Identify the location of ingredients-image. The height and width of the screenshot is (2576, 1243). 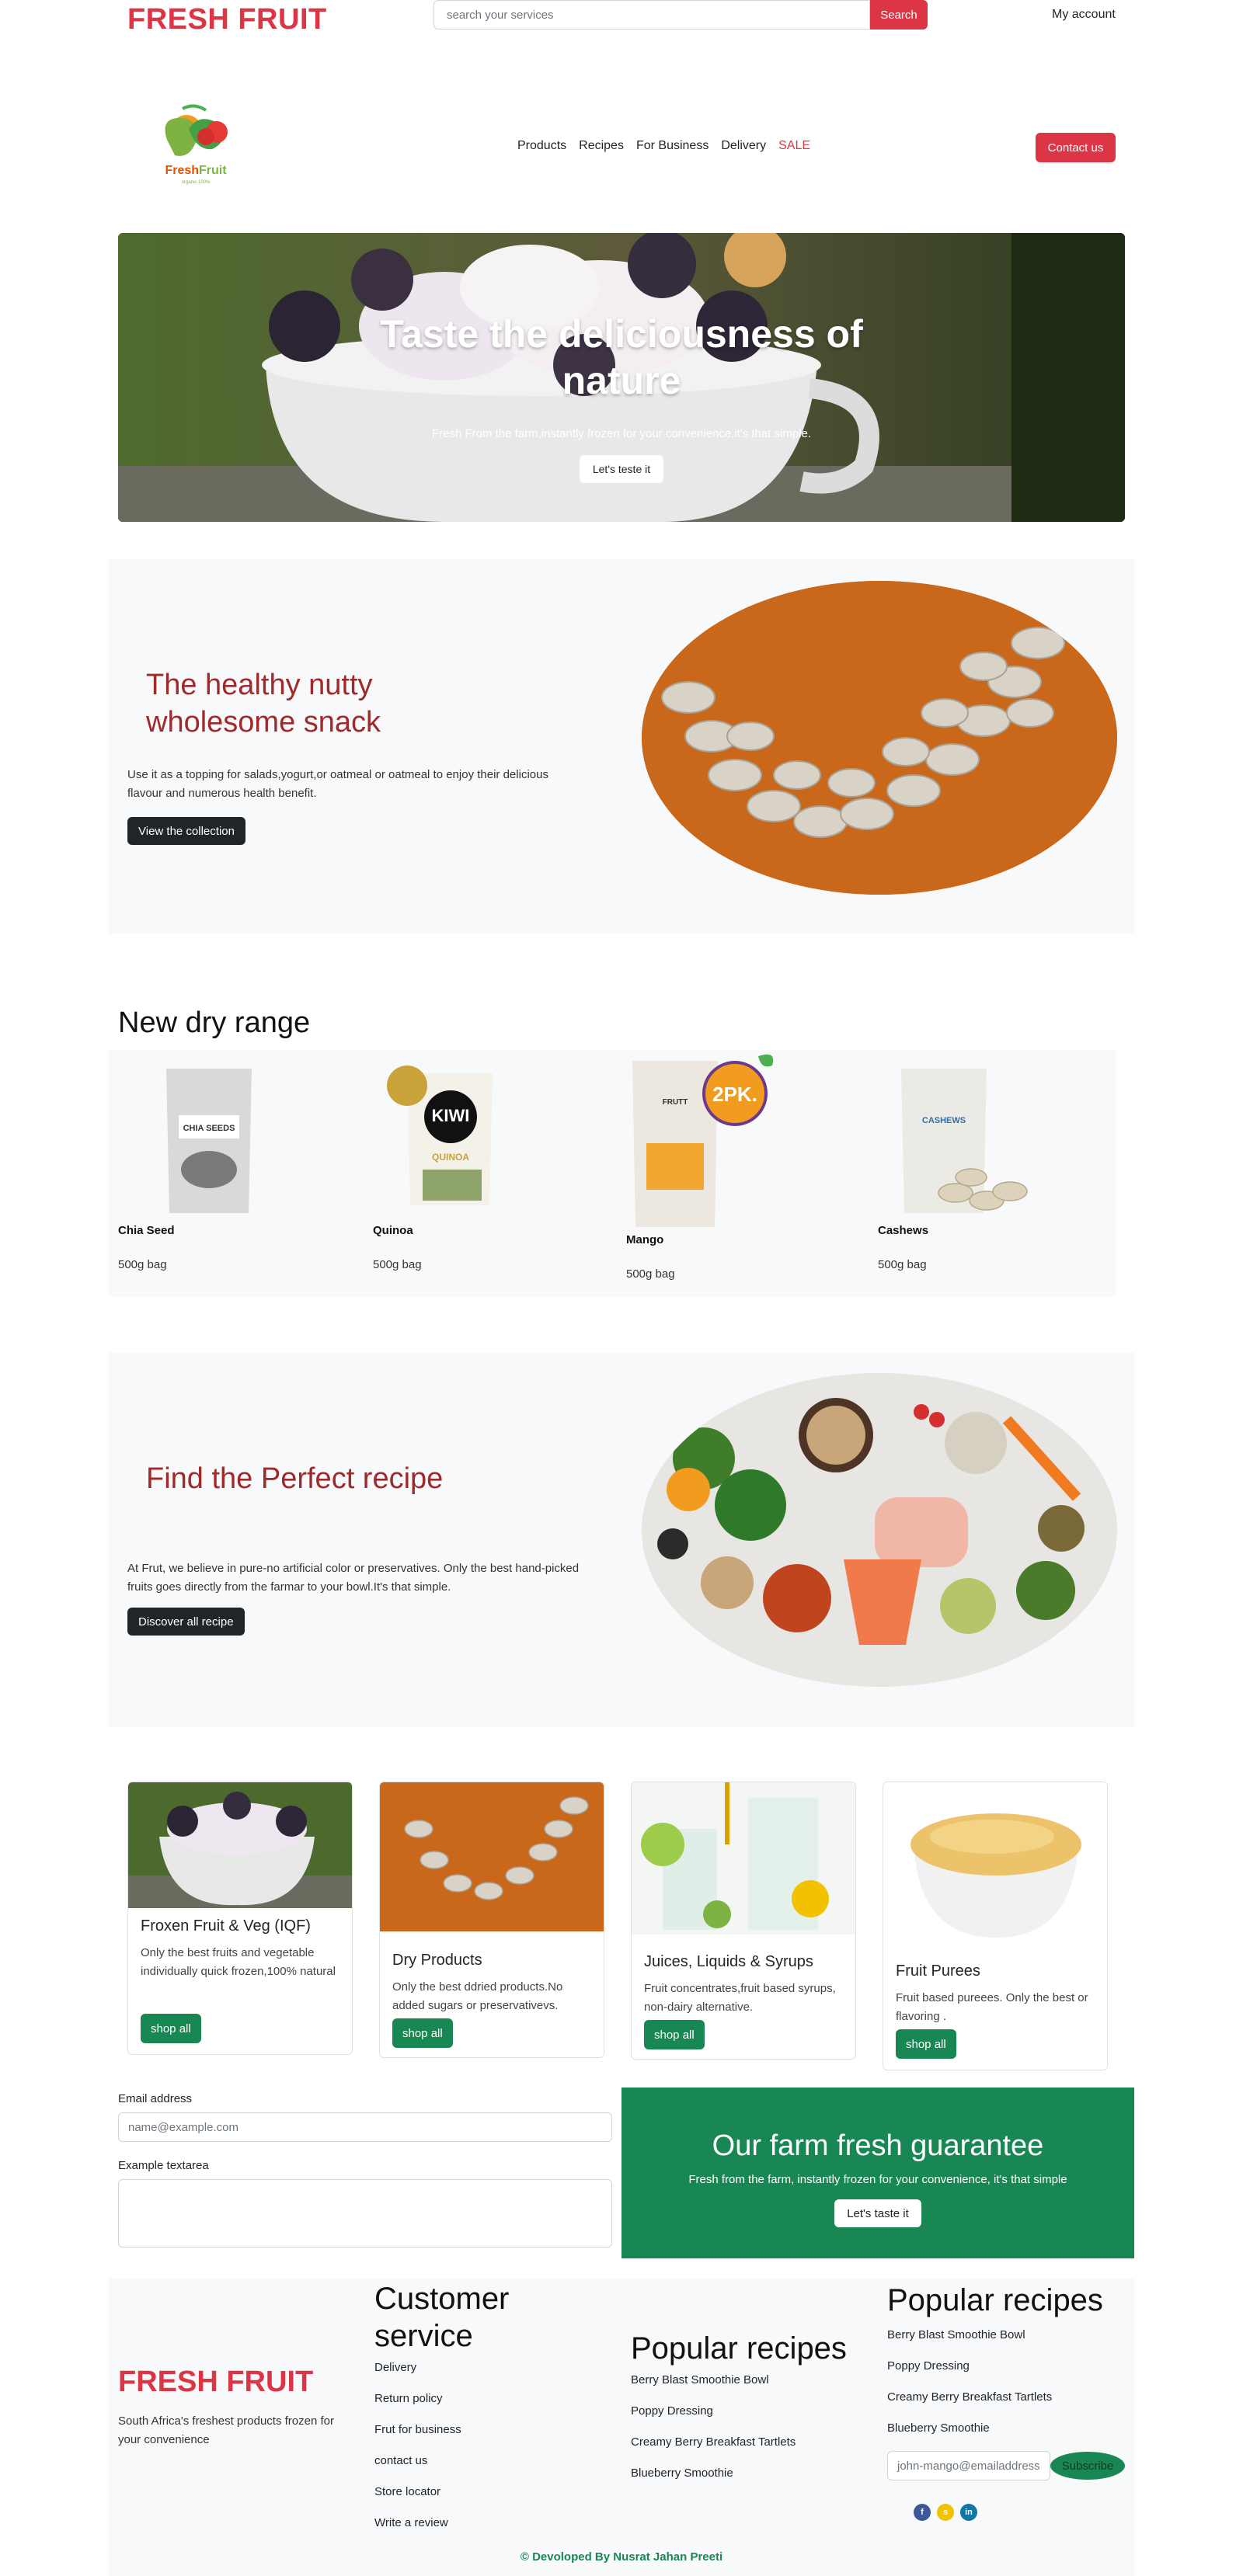
(879, 1530).